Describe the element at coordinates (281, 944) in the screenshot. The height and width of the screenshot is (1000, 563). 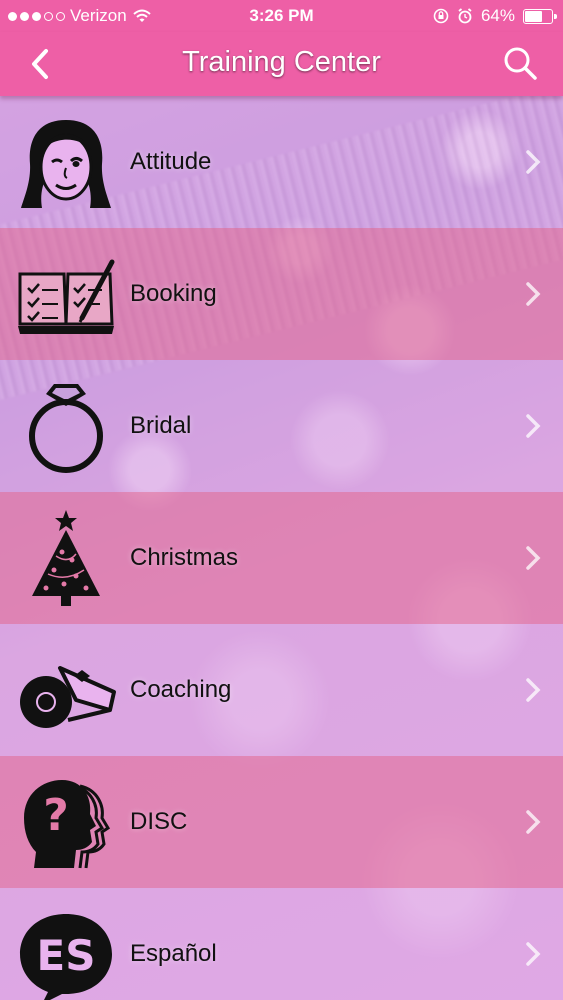
I see `list-item-espanol: ES Español` at that location.